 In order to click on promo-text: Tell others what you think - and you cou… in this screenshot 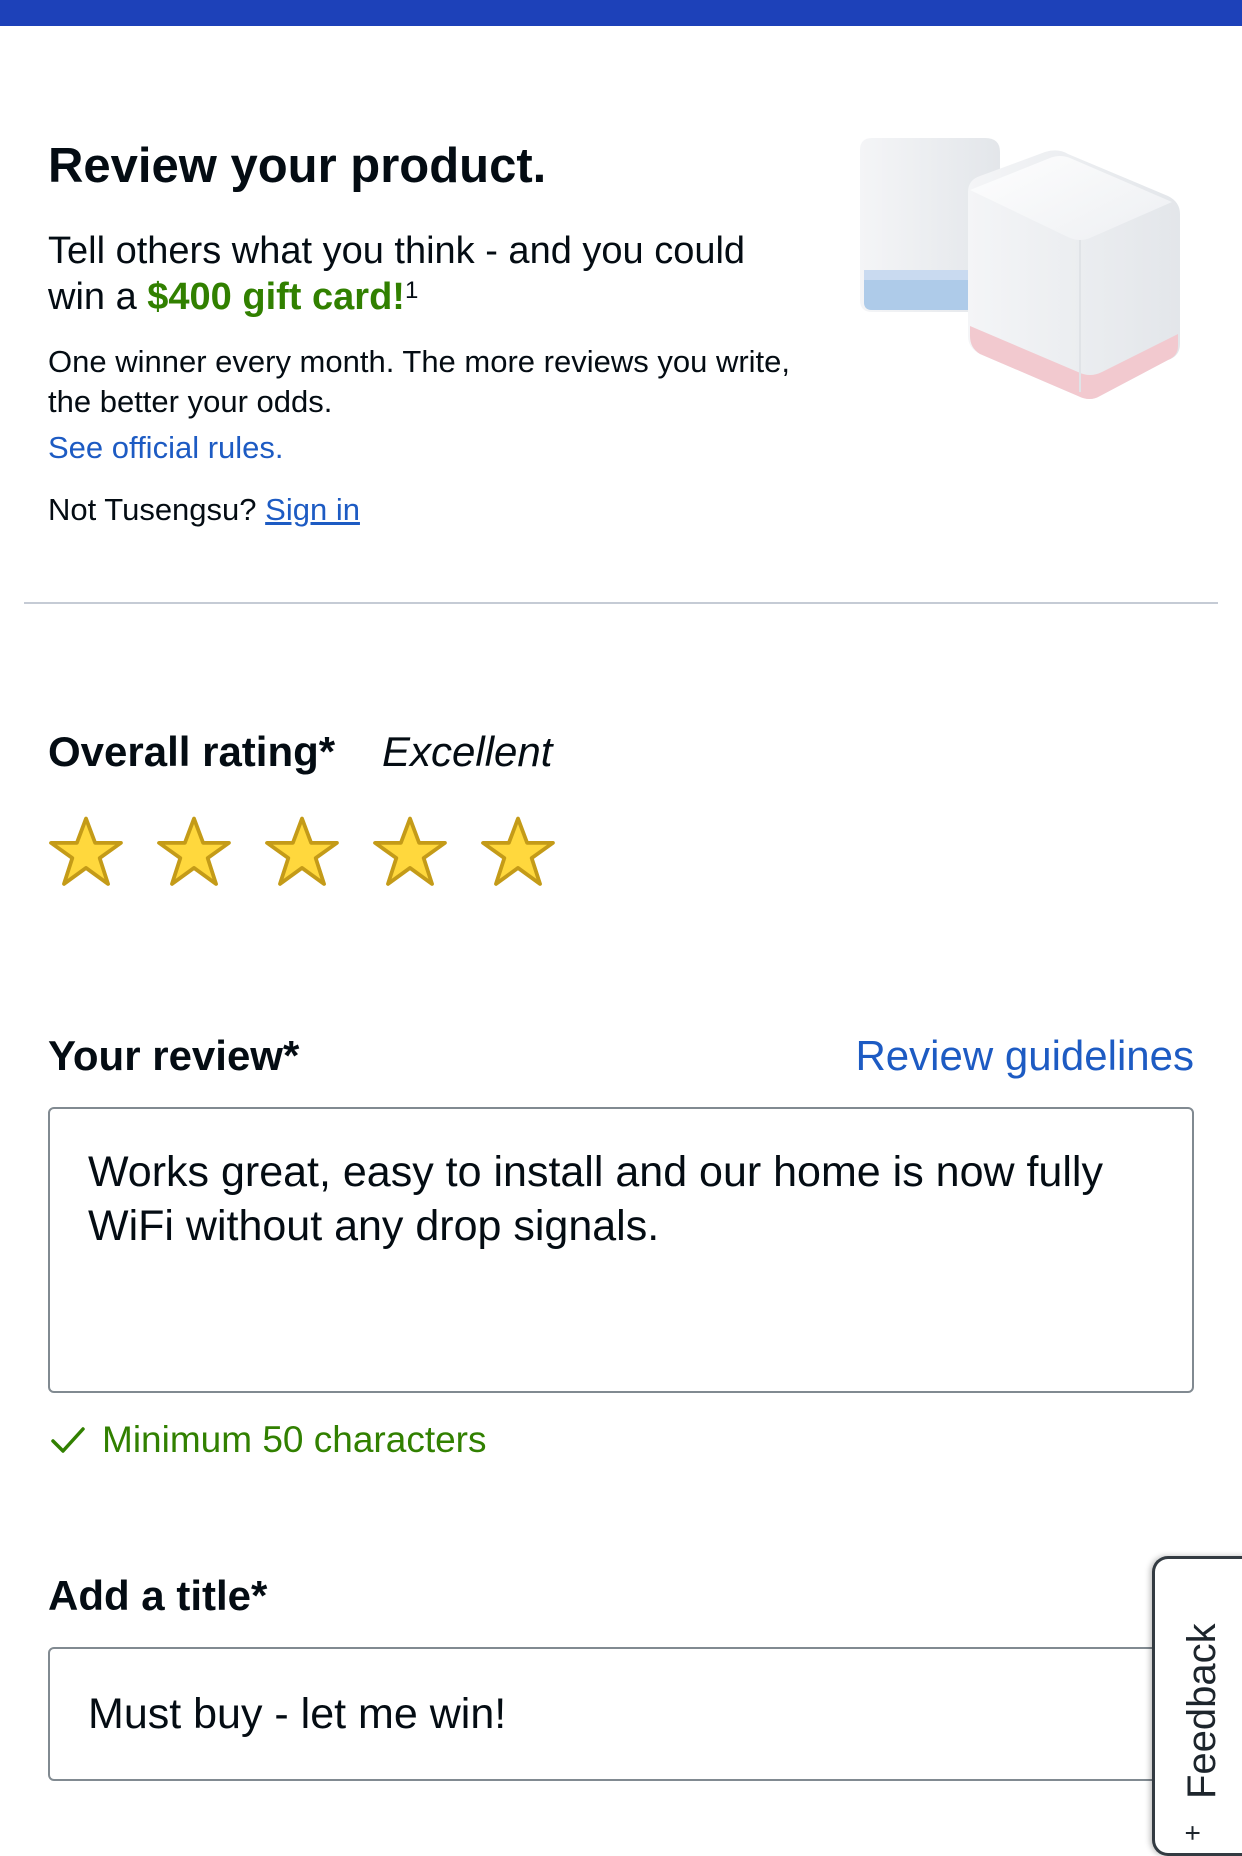, I will do `click(428, 274)`.